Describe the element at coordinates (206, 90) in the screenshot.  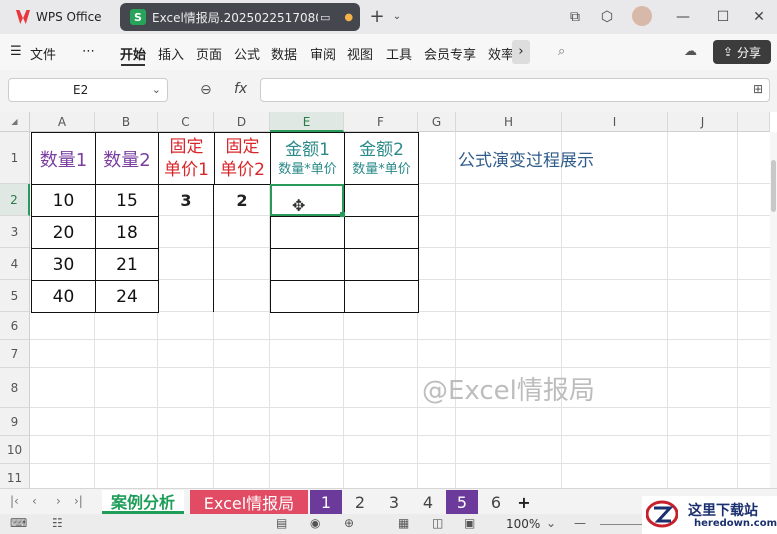
I see `zoom-search-icon: ⊖` at that location.